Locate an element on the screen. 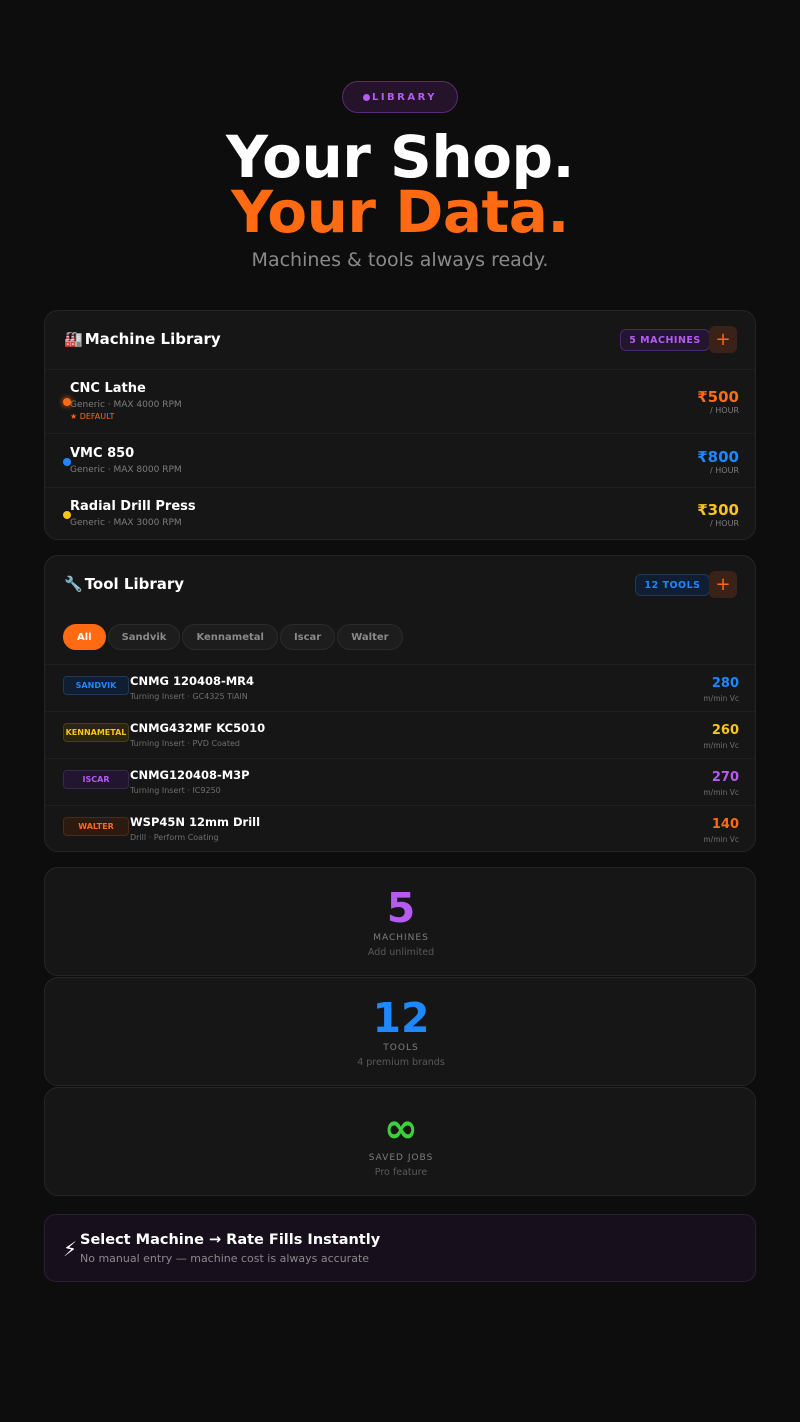 This screenshot has width=800, height=1422. tools-count-badge: 12 TOOLS is located at coordinates (672, 585).